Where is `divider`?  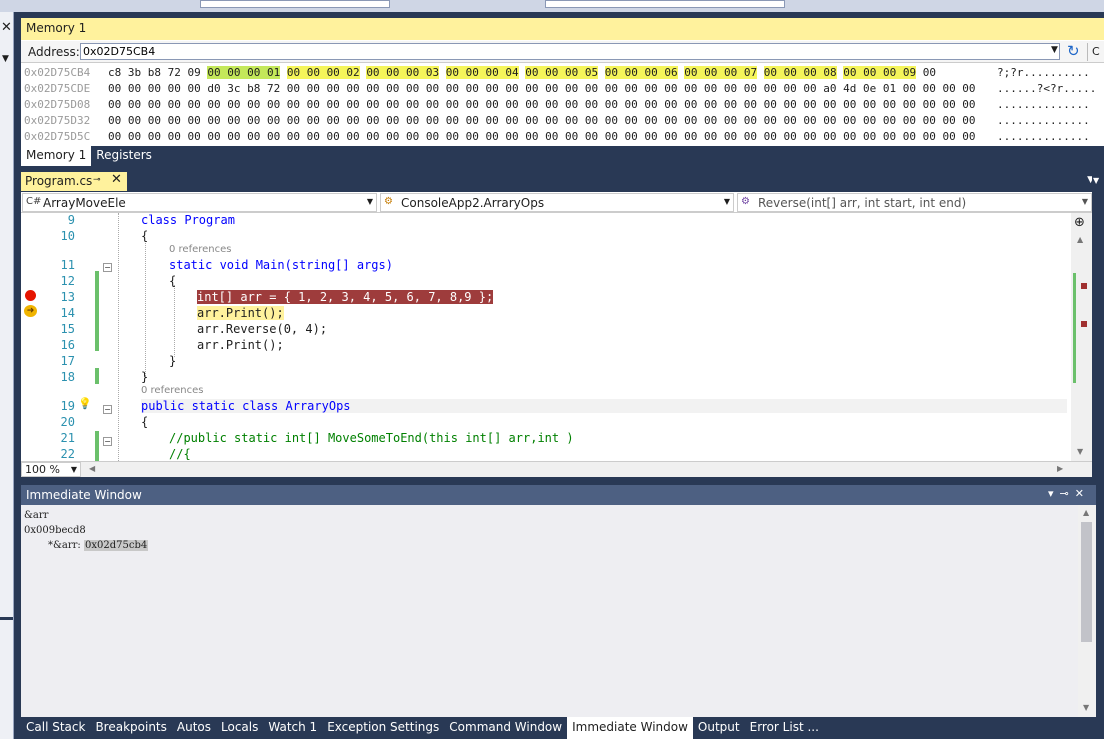 divider is located at coordinates (6, 618).